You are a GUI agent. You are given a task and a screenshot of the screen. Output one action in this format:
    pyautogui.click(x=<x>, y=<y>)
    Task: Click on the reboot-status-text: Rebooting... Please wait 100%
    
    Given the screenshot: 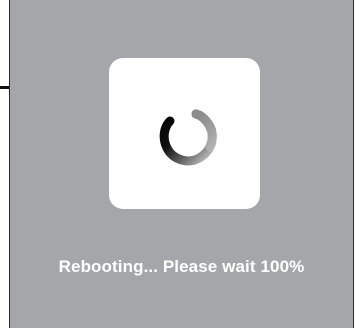 What is the action you would take?
    pyautogui.click(x=181, y=267)
    